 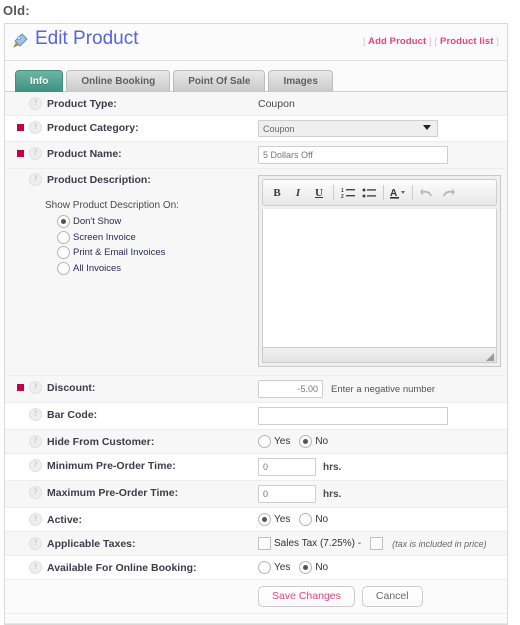 I want to click on radio-all-invoices-dot, so click(x=63, y=268).